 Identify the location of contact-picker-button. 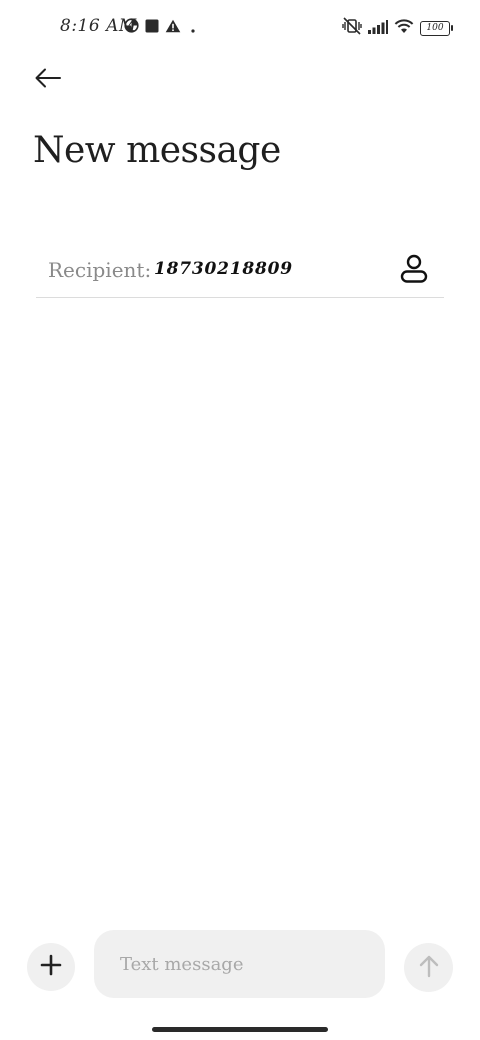
(414, 271).